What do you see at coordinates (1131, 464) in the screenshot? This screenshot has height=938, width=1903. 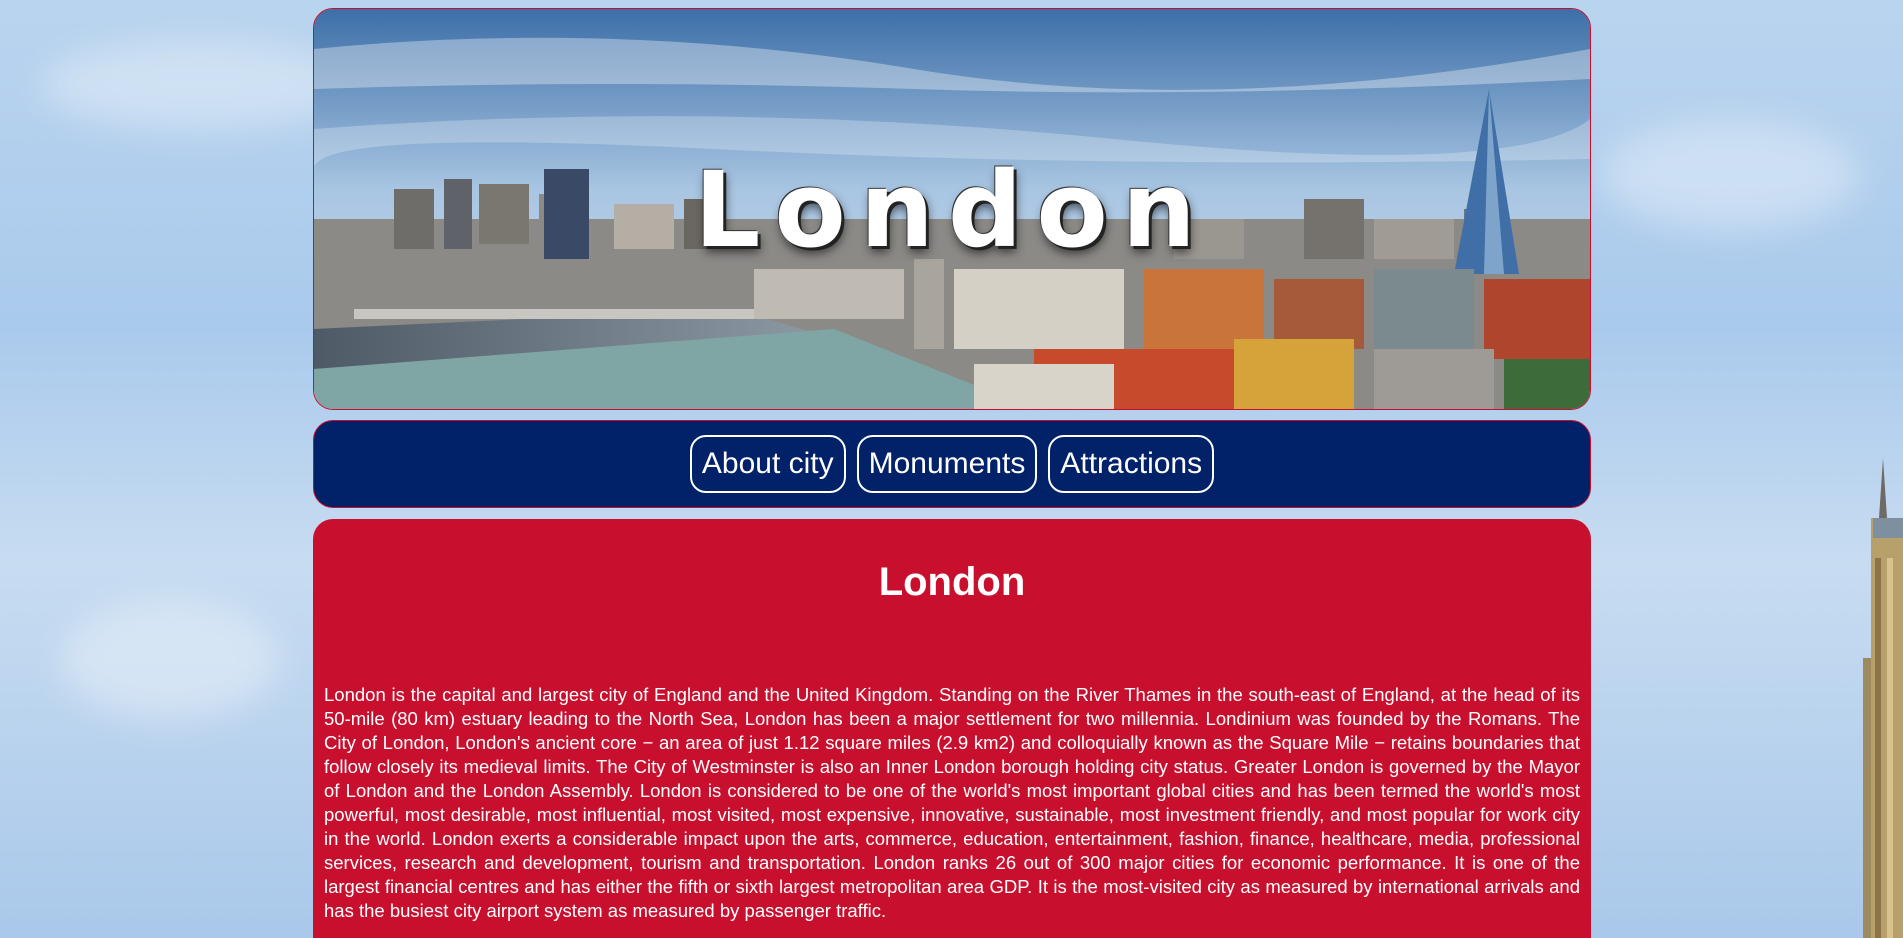 I see `nav-attractions-button: Attractions` at bounding box center [1131, 464].